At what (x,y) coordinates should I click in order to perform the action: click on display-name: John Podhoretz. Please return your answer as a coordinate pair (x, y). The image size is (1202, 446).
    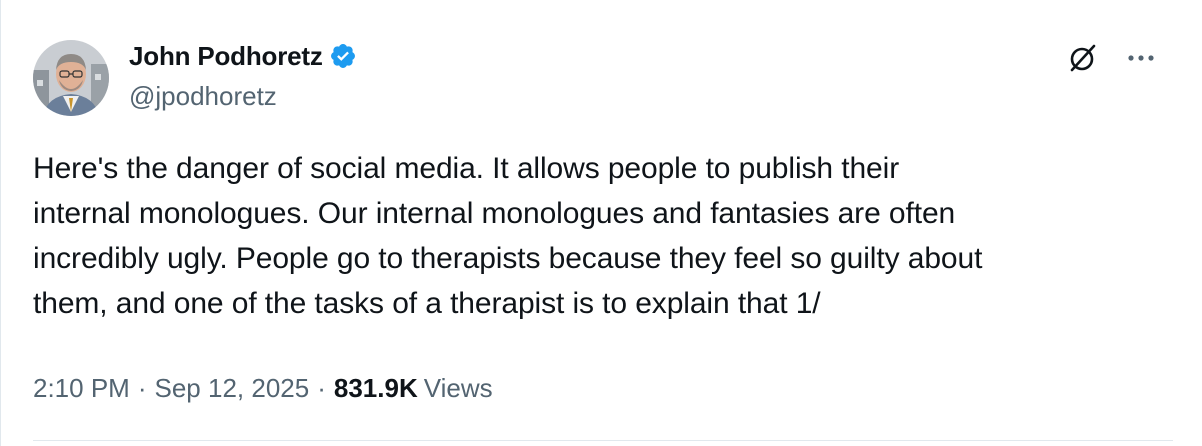
    Looking at the image, I should click on (226, 56).